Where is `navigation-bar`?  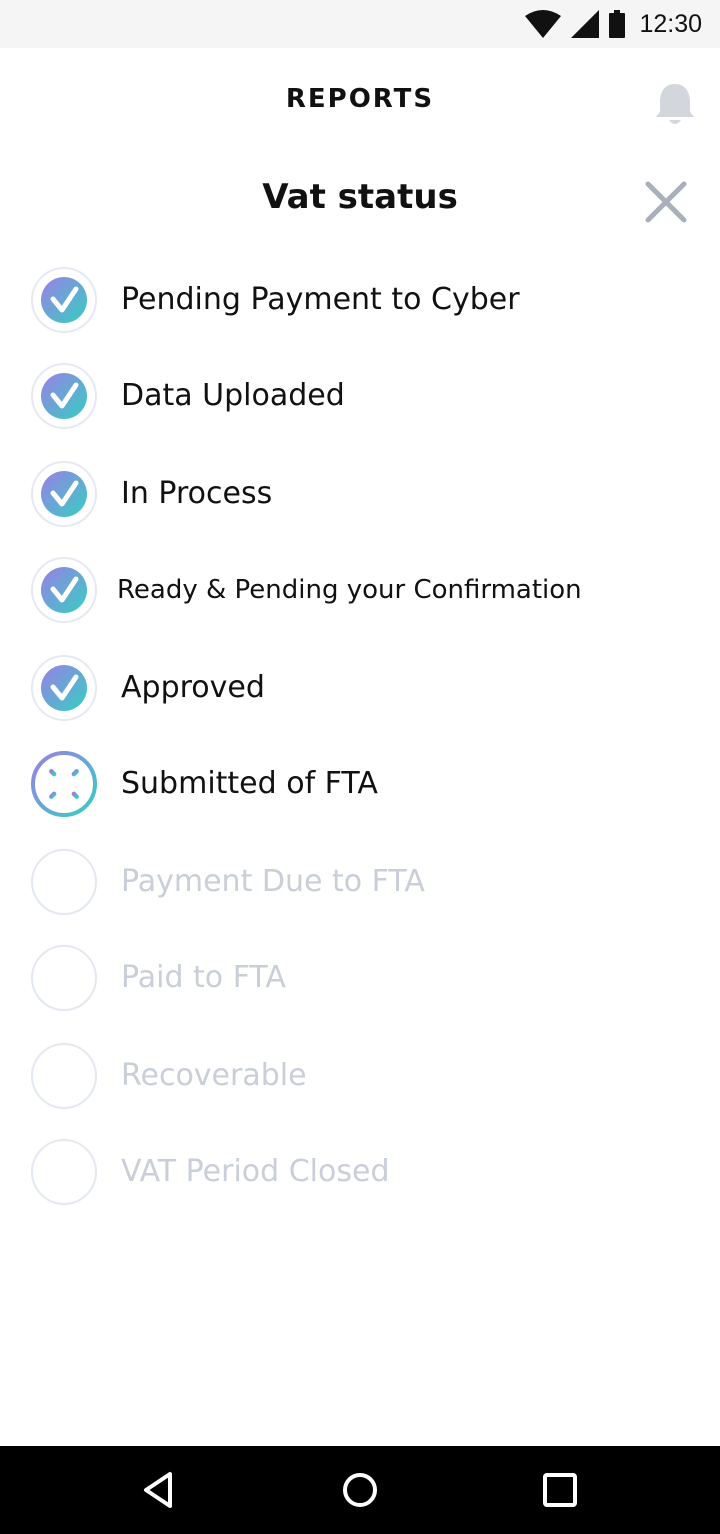
navigation-bar is located at coordinates (360, 1490).